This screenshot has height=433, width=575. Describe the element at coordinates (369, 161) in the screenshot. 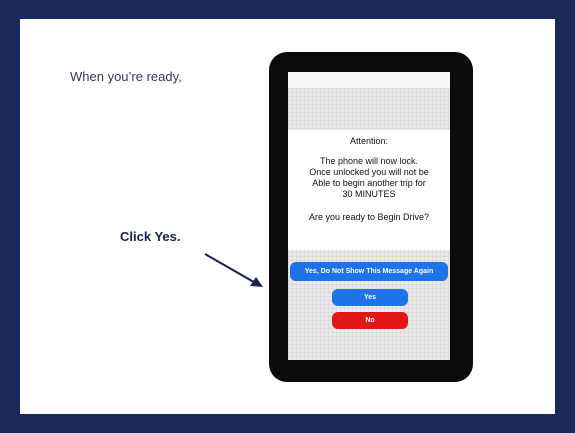

I see `dialog-message-line: The phone will now lock.` at that location.